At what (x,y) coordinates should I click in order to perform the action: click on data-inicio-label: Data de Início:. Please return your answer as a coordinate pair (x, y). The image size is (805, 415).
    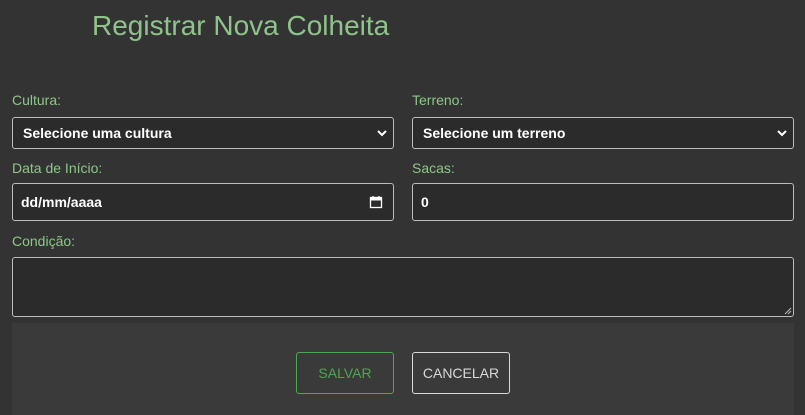
    Looking at the image, I should click on (57, 168).